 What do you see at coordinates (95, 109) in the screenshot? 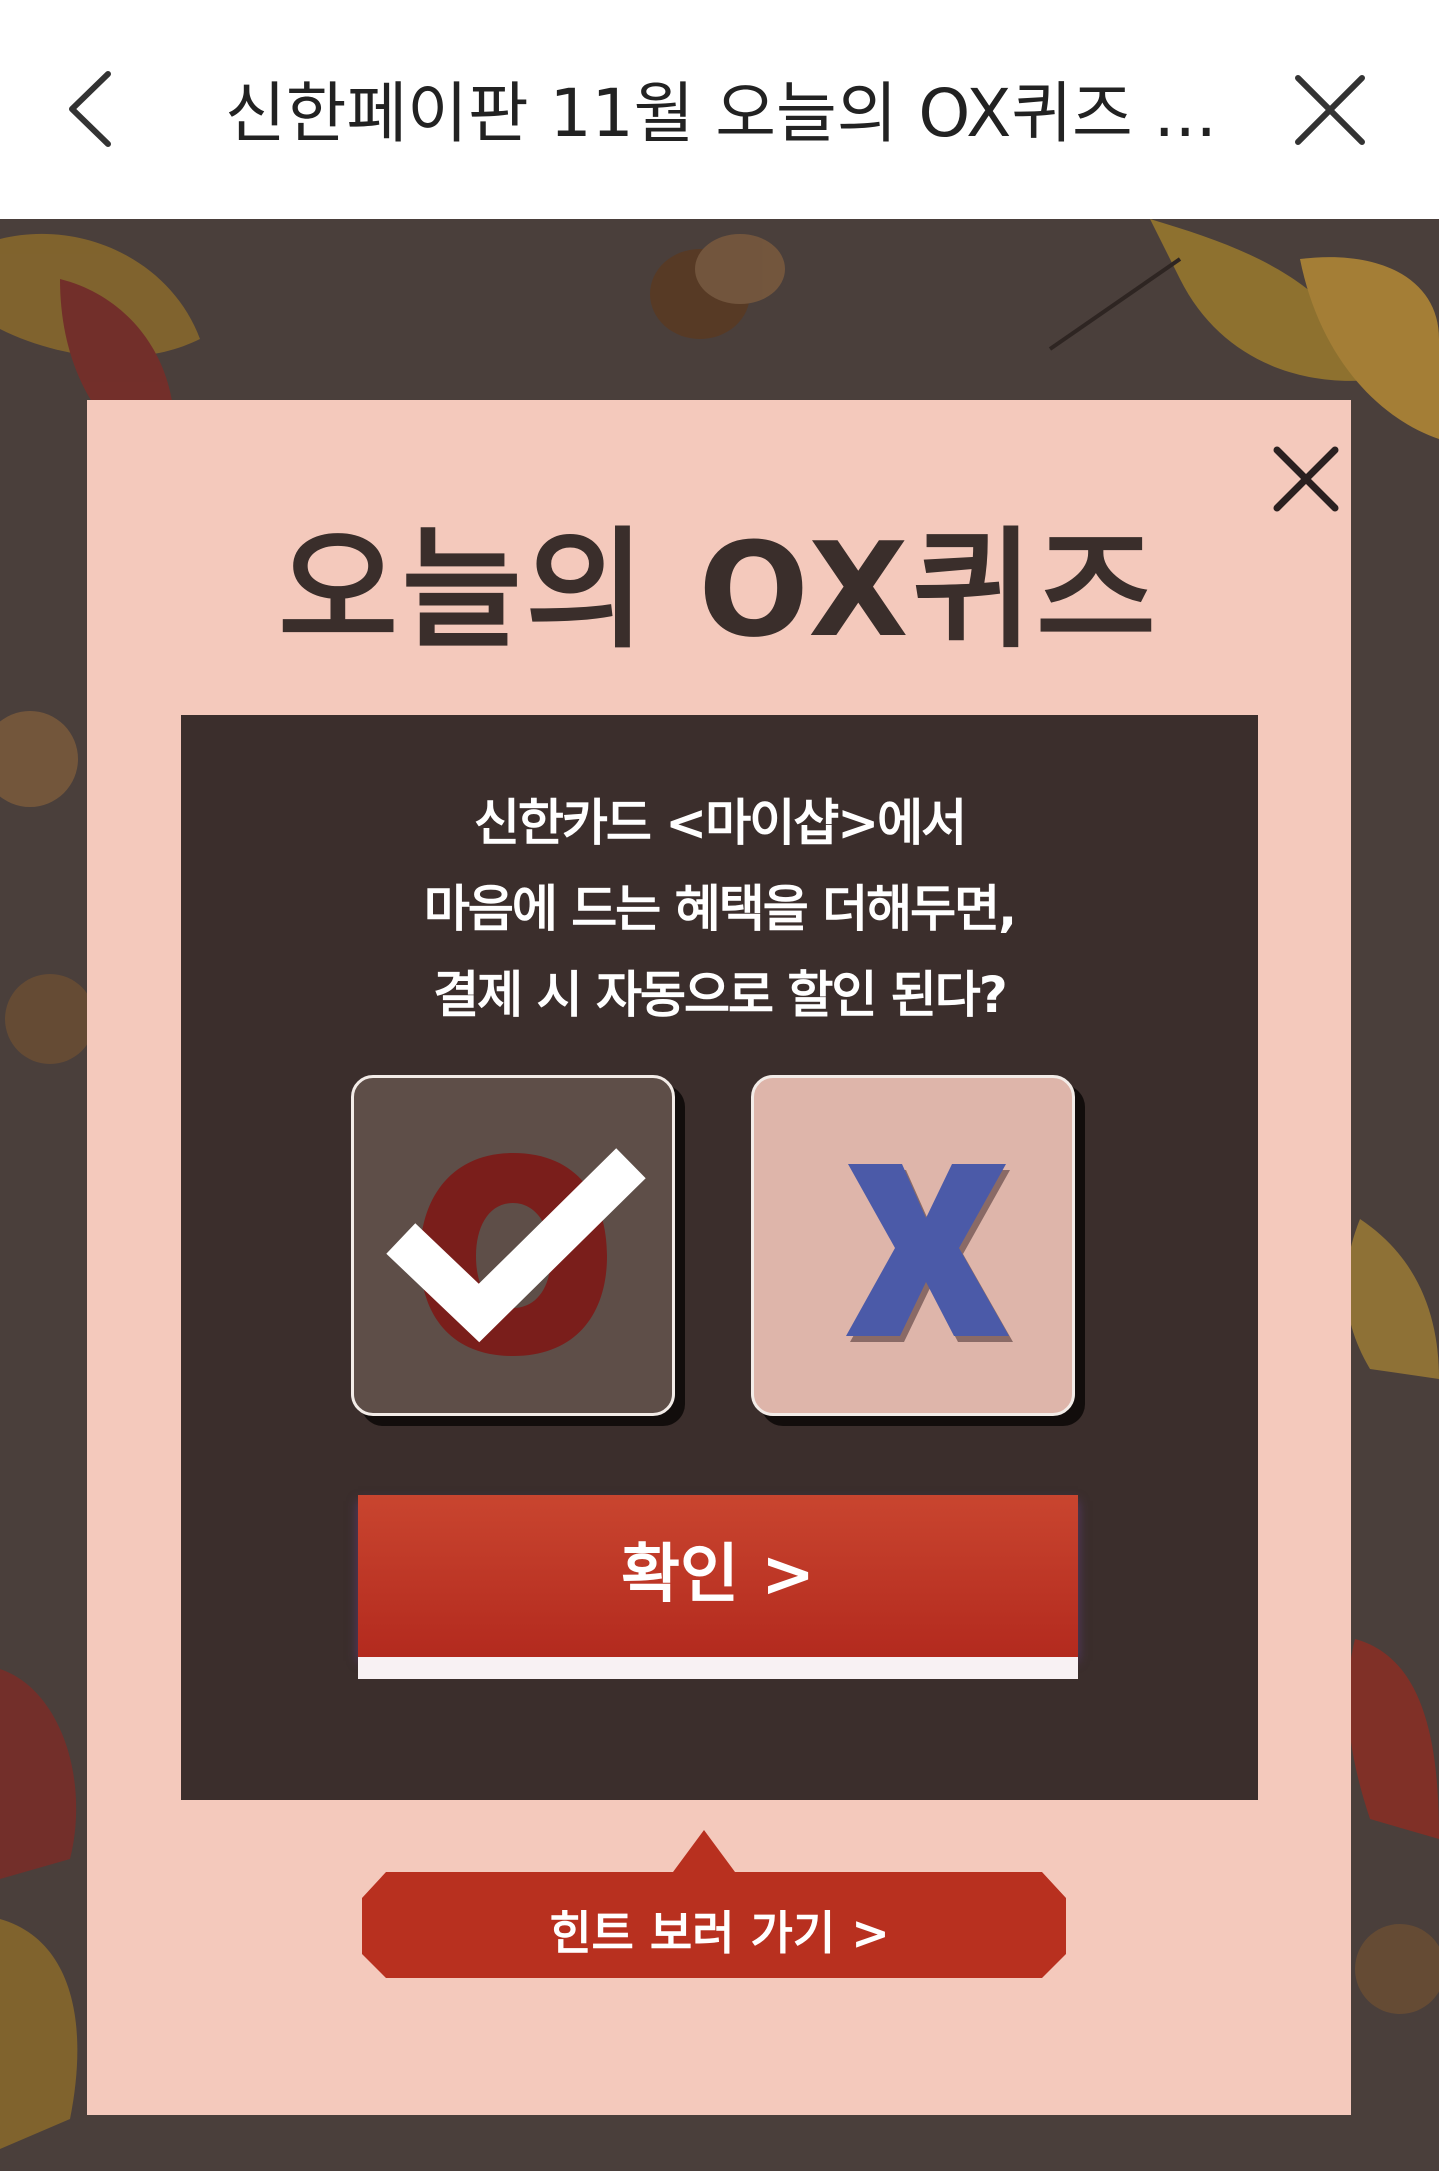
I see `back-arrow-icon` at bounding box center [95, 109].